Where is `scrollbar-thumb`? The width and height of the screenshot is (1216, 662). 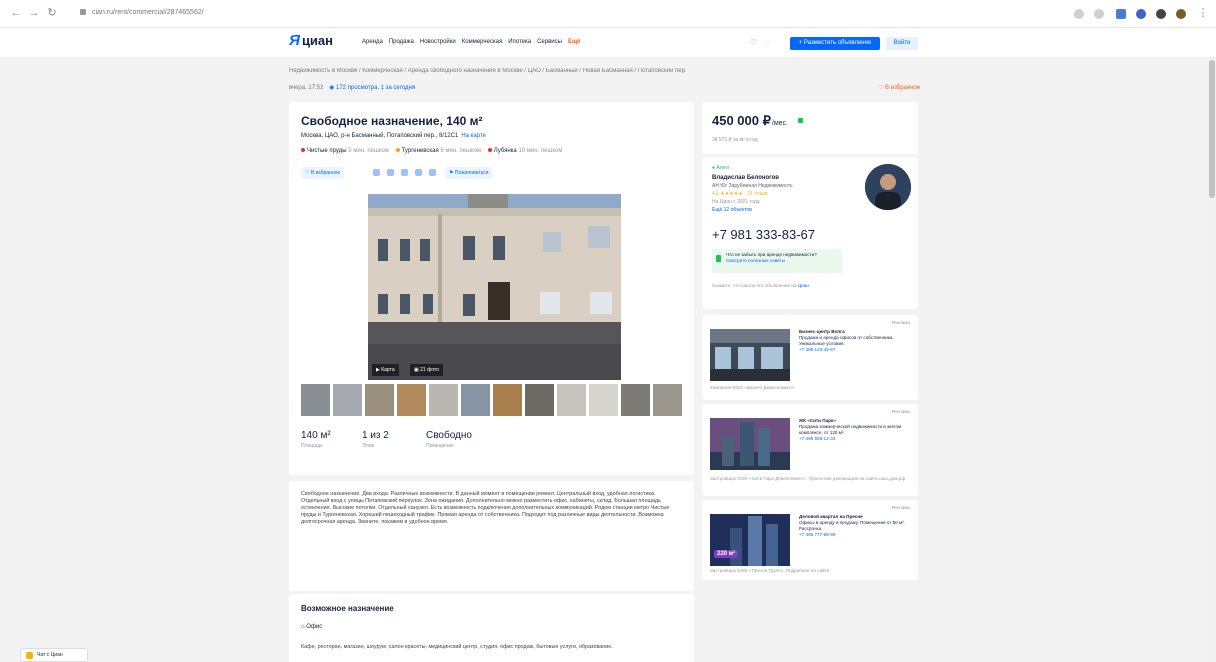
scrollbar-thumb is located at coordinates (1212, 129).